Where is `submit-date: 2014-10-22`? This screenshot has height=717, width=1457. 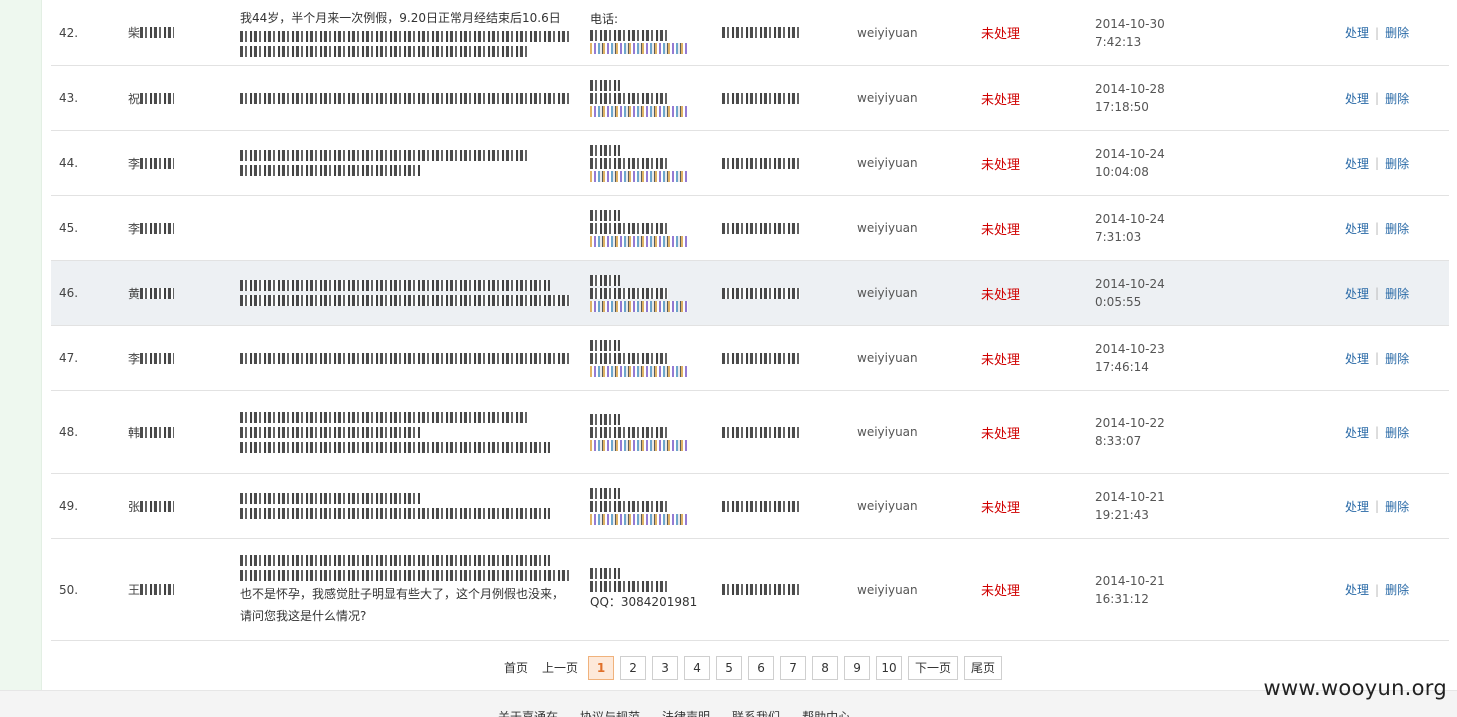
submit-date: 2014-10-22 is located at coordinates (1130, 423).